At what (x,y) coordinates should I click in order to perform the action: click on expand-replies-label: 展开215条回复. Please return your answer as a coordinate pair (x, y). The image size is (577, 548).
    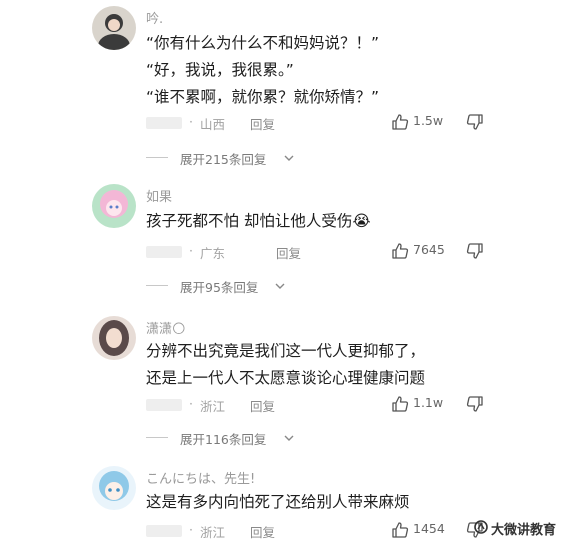
    Looking at the image, I should click on (223, 159).